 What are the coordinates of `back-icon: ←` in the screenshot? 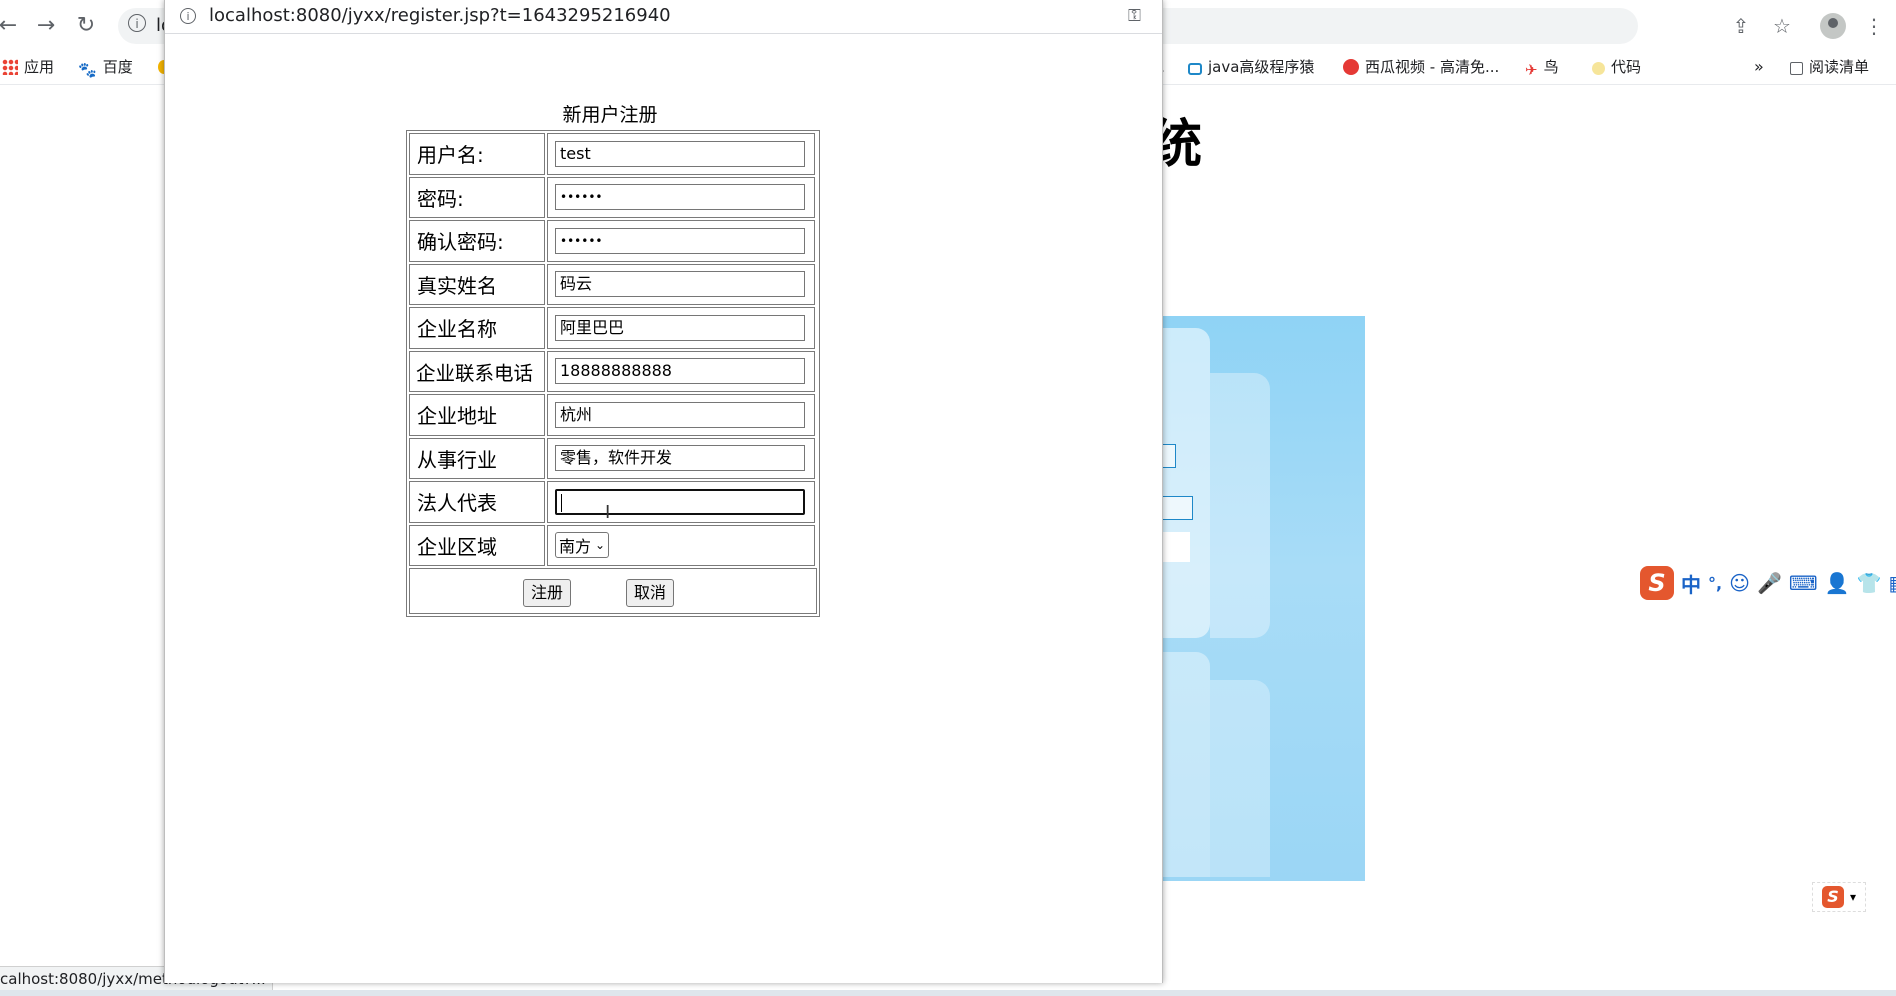 It's located at (11, 26).